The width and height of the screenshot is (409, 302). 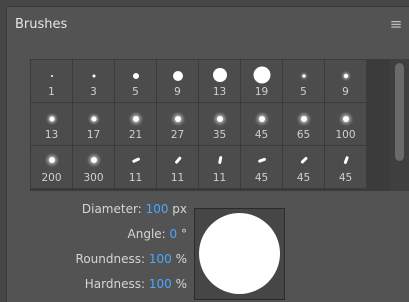 What do you see at coordinates (135, 135) in the screenshot?
I see `brush-size-label: 21` at bounding box center [135, 135].